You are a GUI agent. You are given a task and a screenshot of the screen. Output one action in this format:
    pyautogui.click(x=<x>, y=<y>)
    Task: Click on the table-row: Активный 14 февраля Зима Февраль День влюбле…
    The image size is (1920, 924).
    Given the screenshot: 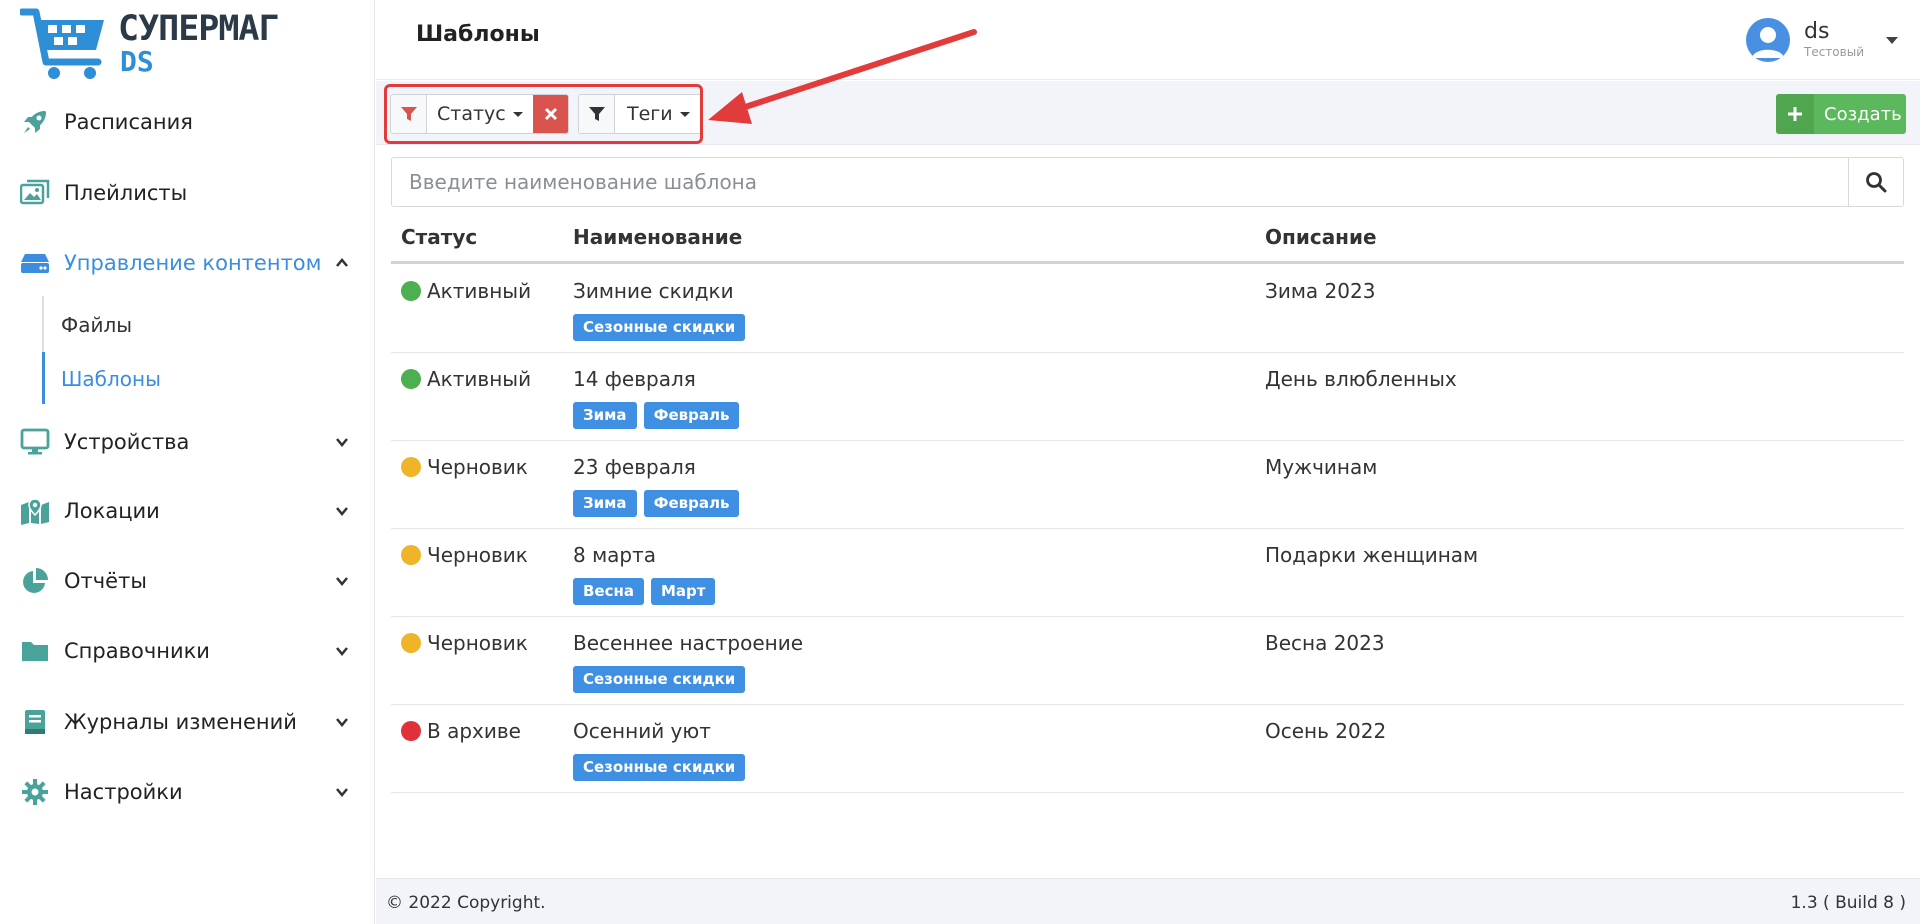 What is the action you would take?
    pyautogui.click(x=1147, y=397)
    